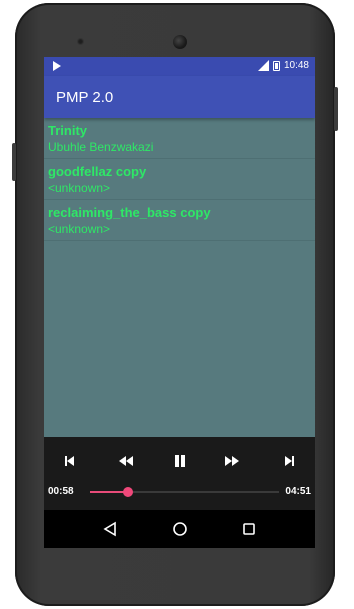 The height and width of the screenshot is (609, 354). Describe the element at coordinates (249, 529) in the screenshot. I see `recents-icon` at that location.